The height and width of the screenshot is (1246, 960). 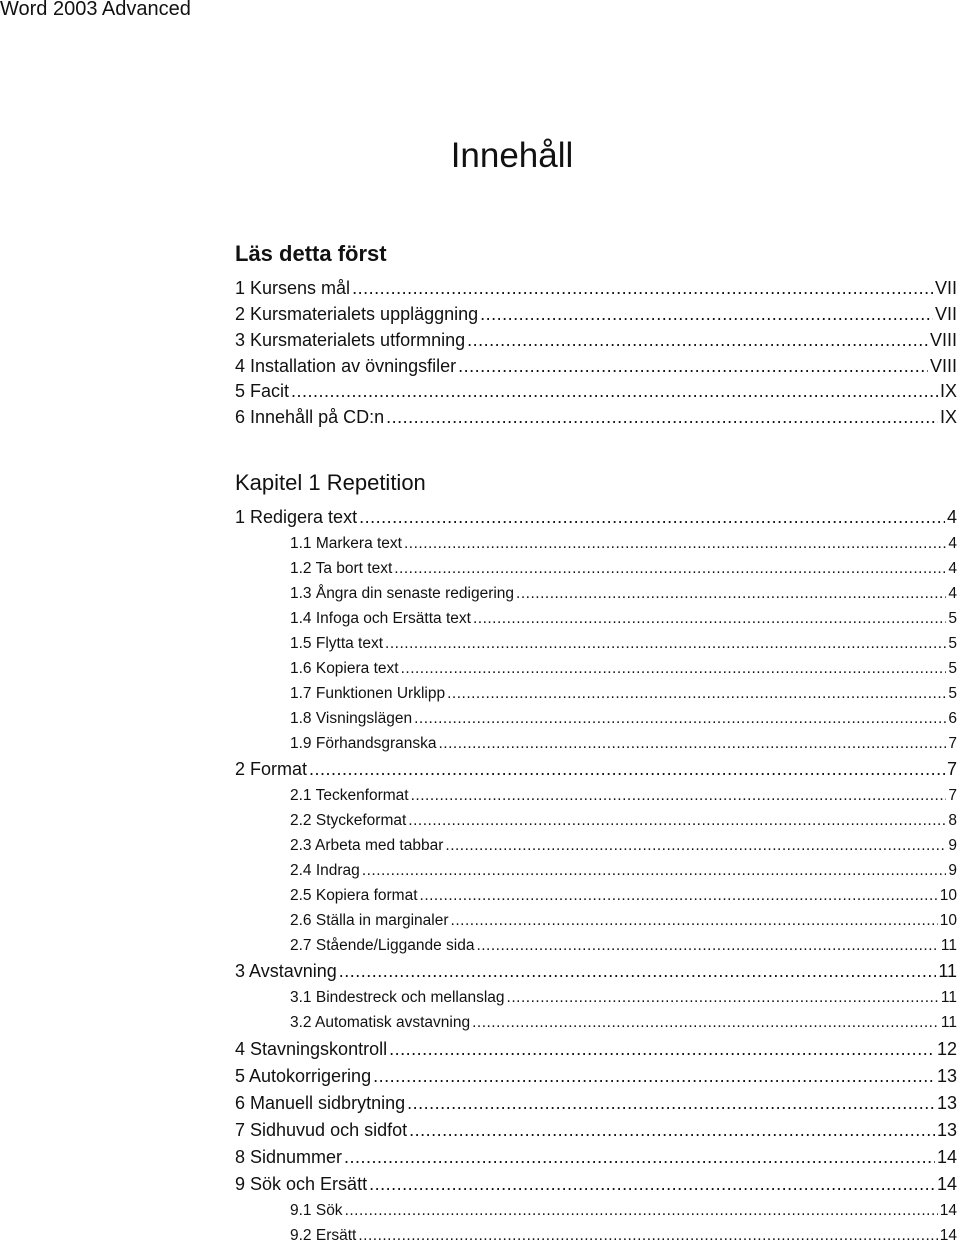 I want to click on toc-entry: 9.1 Sök 14, so click(x=623, y=1211).